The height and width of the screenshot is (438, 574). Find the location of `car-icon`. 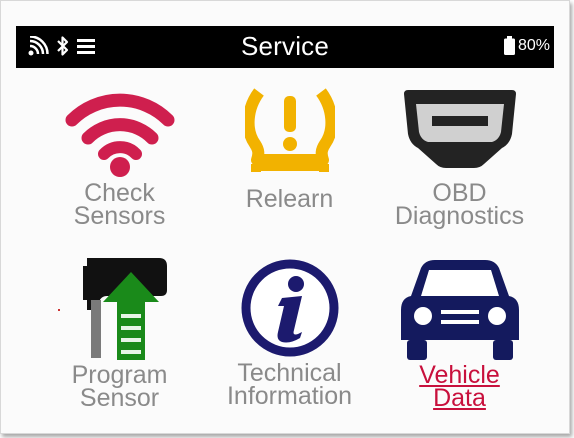

car-icon is located at coordinates (459, 310).